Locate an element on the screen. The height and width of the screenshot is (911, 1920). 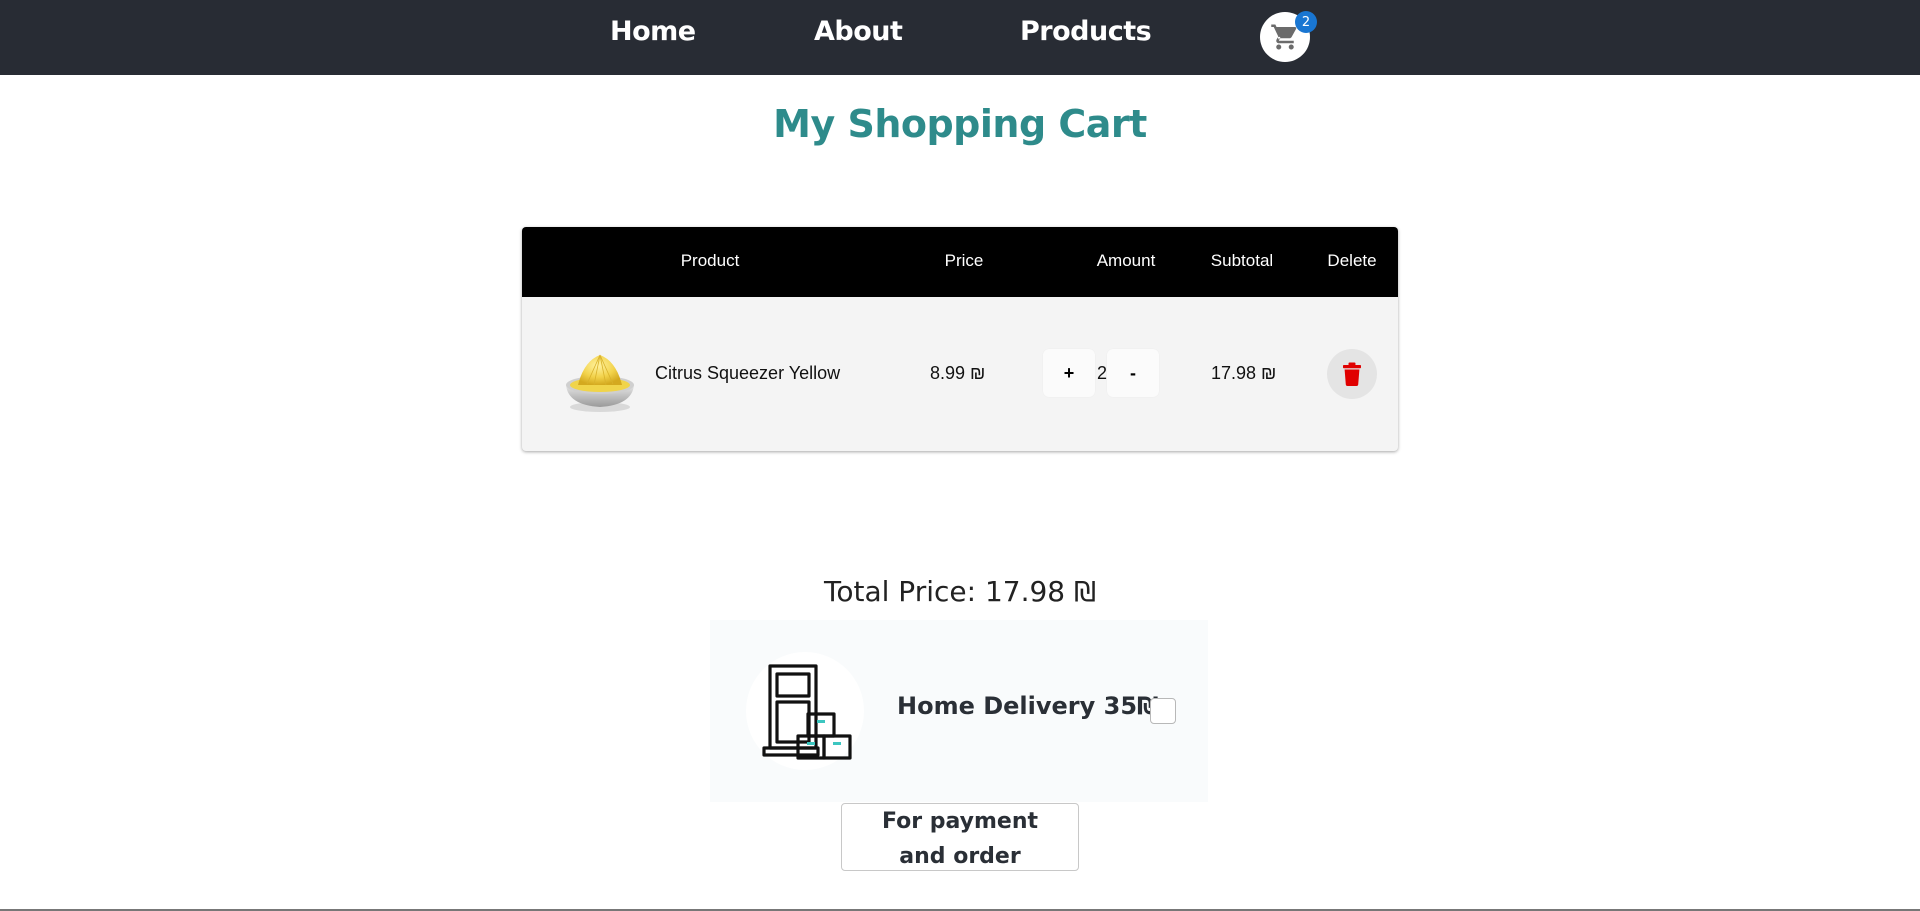
table-header-row: Product Price Amount Subtotal Delete is located at coordinates (960, 262).